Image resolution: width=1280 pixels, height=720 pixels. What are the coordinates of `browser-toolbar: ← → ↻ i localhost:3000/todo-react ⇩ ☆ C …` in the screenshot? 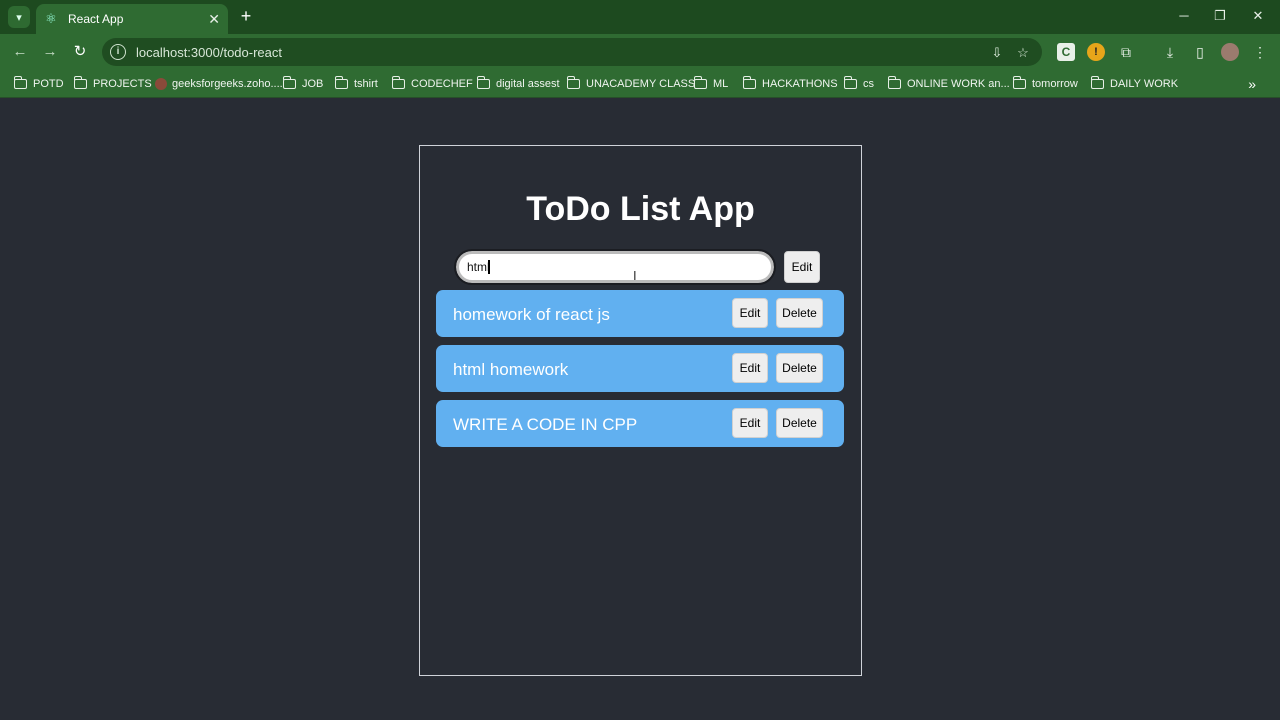 It's located at (640, 52).